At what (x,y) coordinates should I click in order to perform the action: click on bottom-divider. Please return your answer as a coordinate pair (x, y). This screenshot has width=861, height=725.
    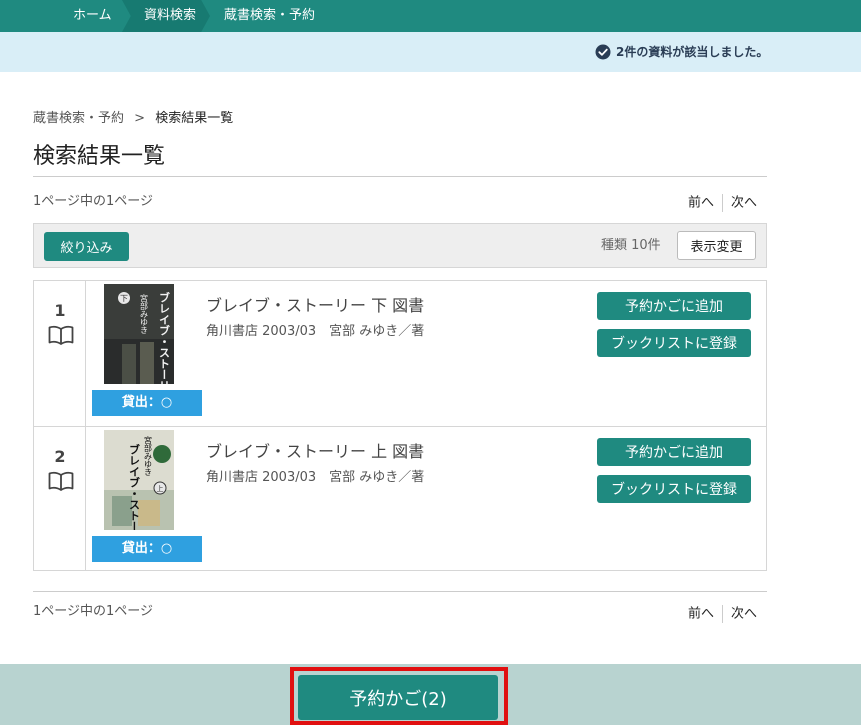
    Looking at the image, I should click on (400, 591).